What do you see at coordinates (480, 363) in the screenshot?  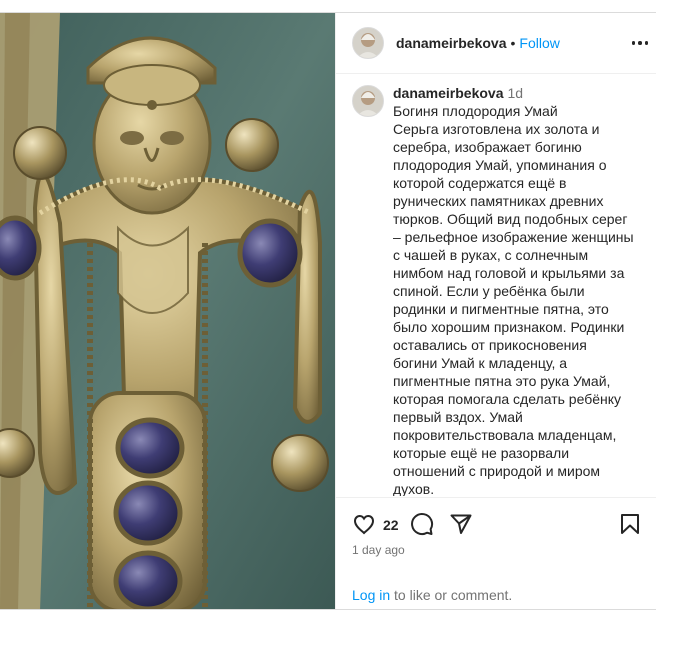 I see `caption-line: богини Умай к младенцу, а` at bounding box center [480, 363].